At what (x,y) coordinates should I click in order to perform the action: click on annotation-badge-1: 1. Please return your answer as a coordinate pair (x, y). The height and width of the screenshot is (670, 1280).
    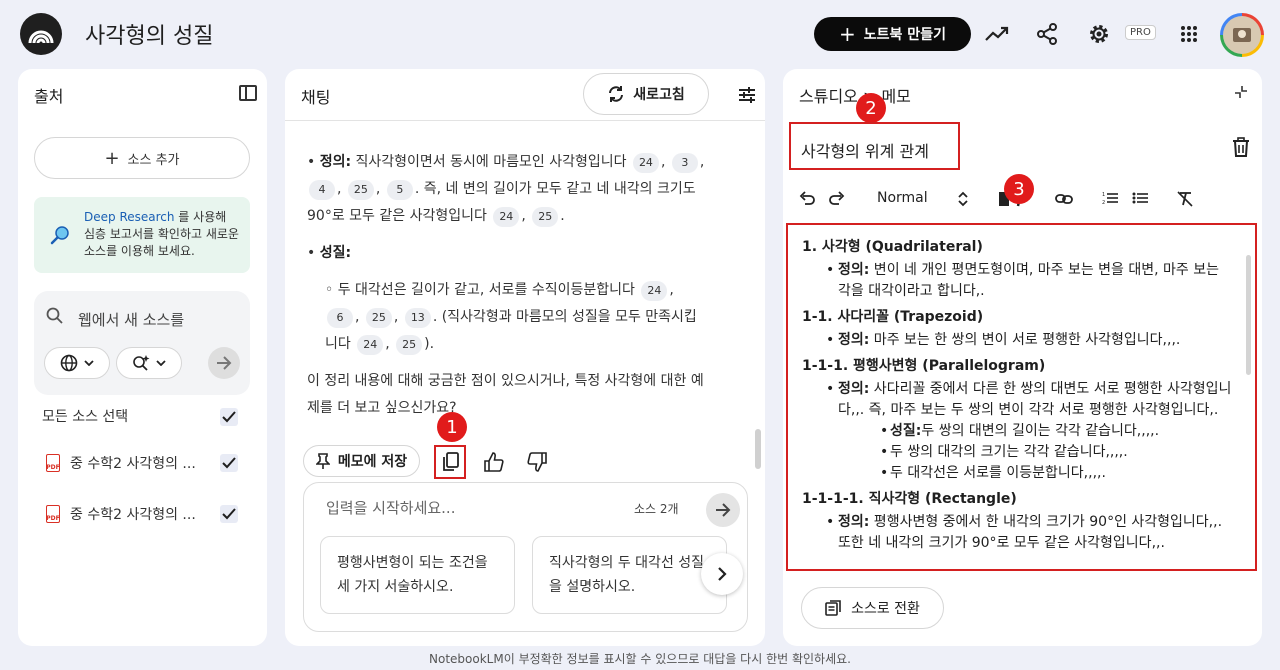
    Looking at the image, I should click on (452, 427).